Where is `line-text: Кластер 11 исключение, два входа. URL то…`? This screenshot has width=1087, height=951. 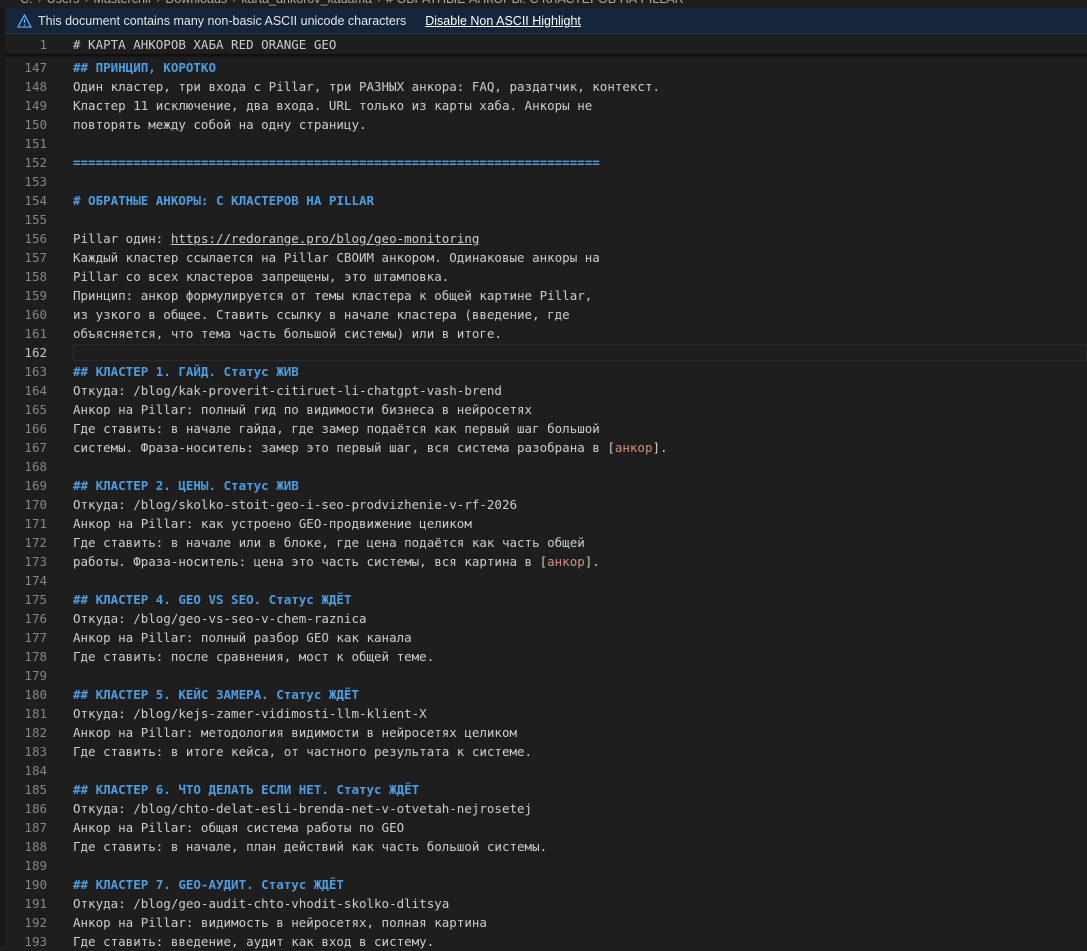
line-text: Кластер 11 исключение, два входа. URL то… is located at coordinates (333, 105).